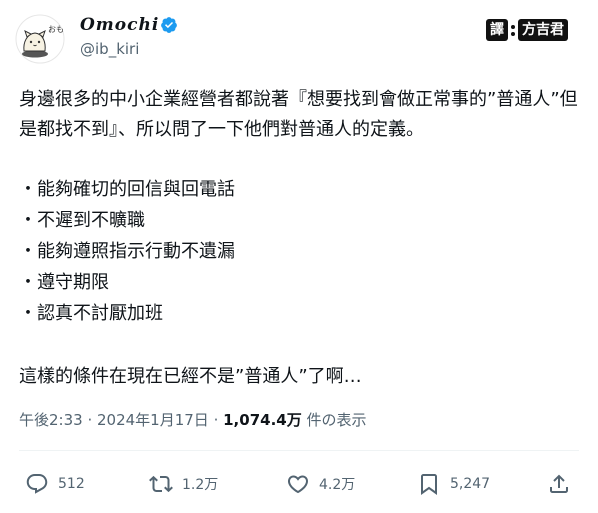  Describe the element at coordinates (127, 251) in the screenshot. I see `bullet-item: ・能夠遵照指示行動不遺漏` at that location.